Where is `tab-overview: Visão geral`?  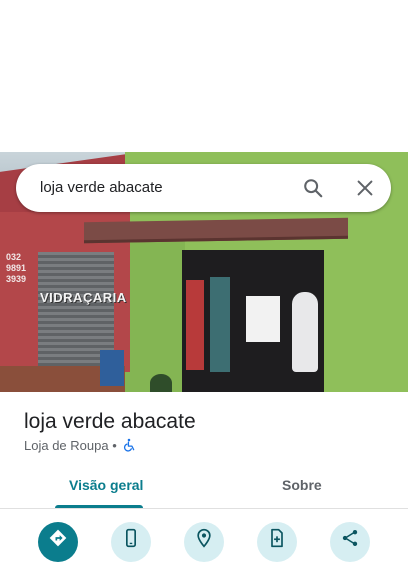
tab-overview: Visão geral is located at coordinates (106, 485).